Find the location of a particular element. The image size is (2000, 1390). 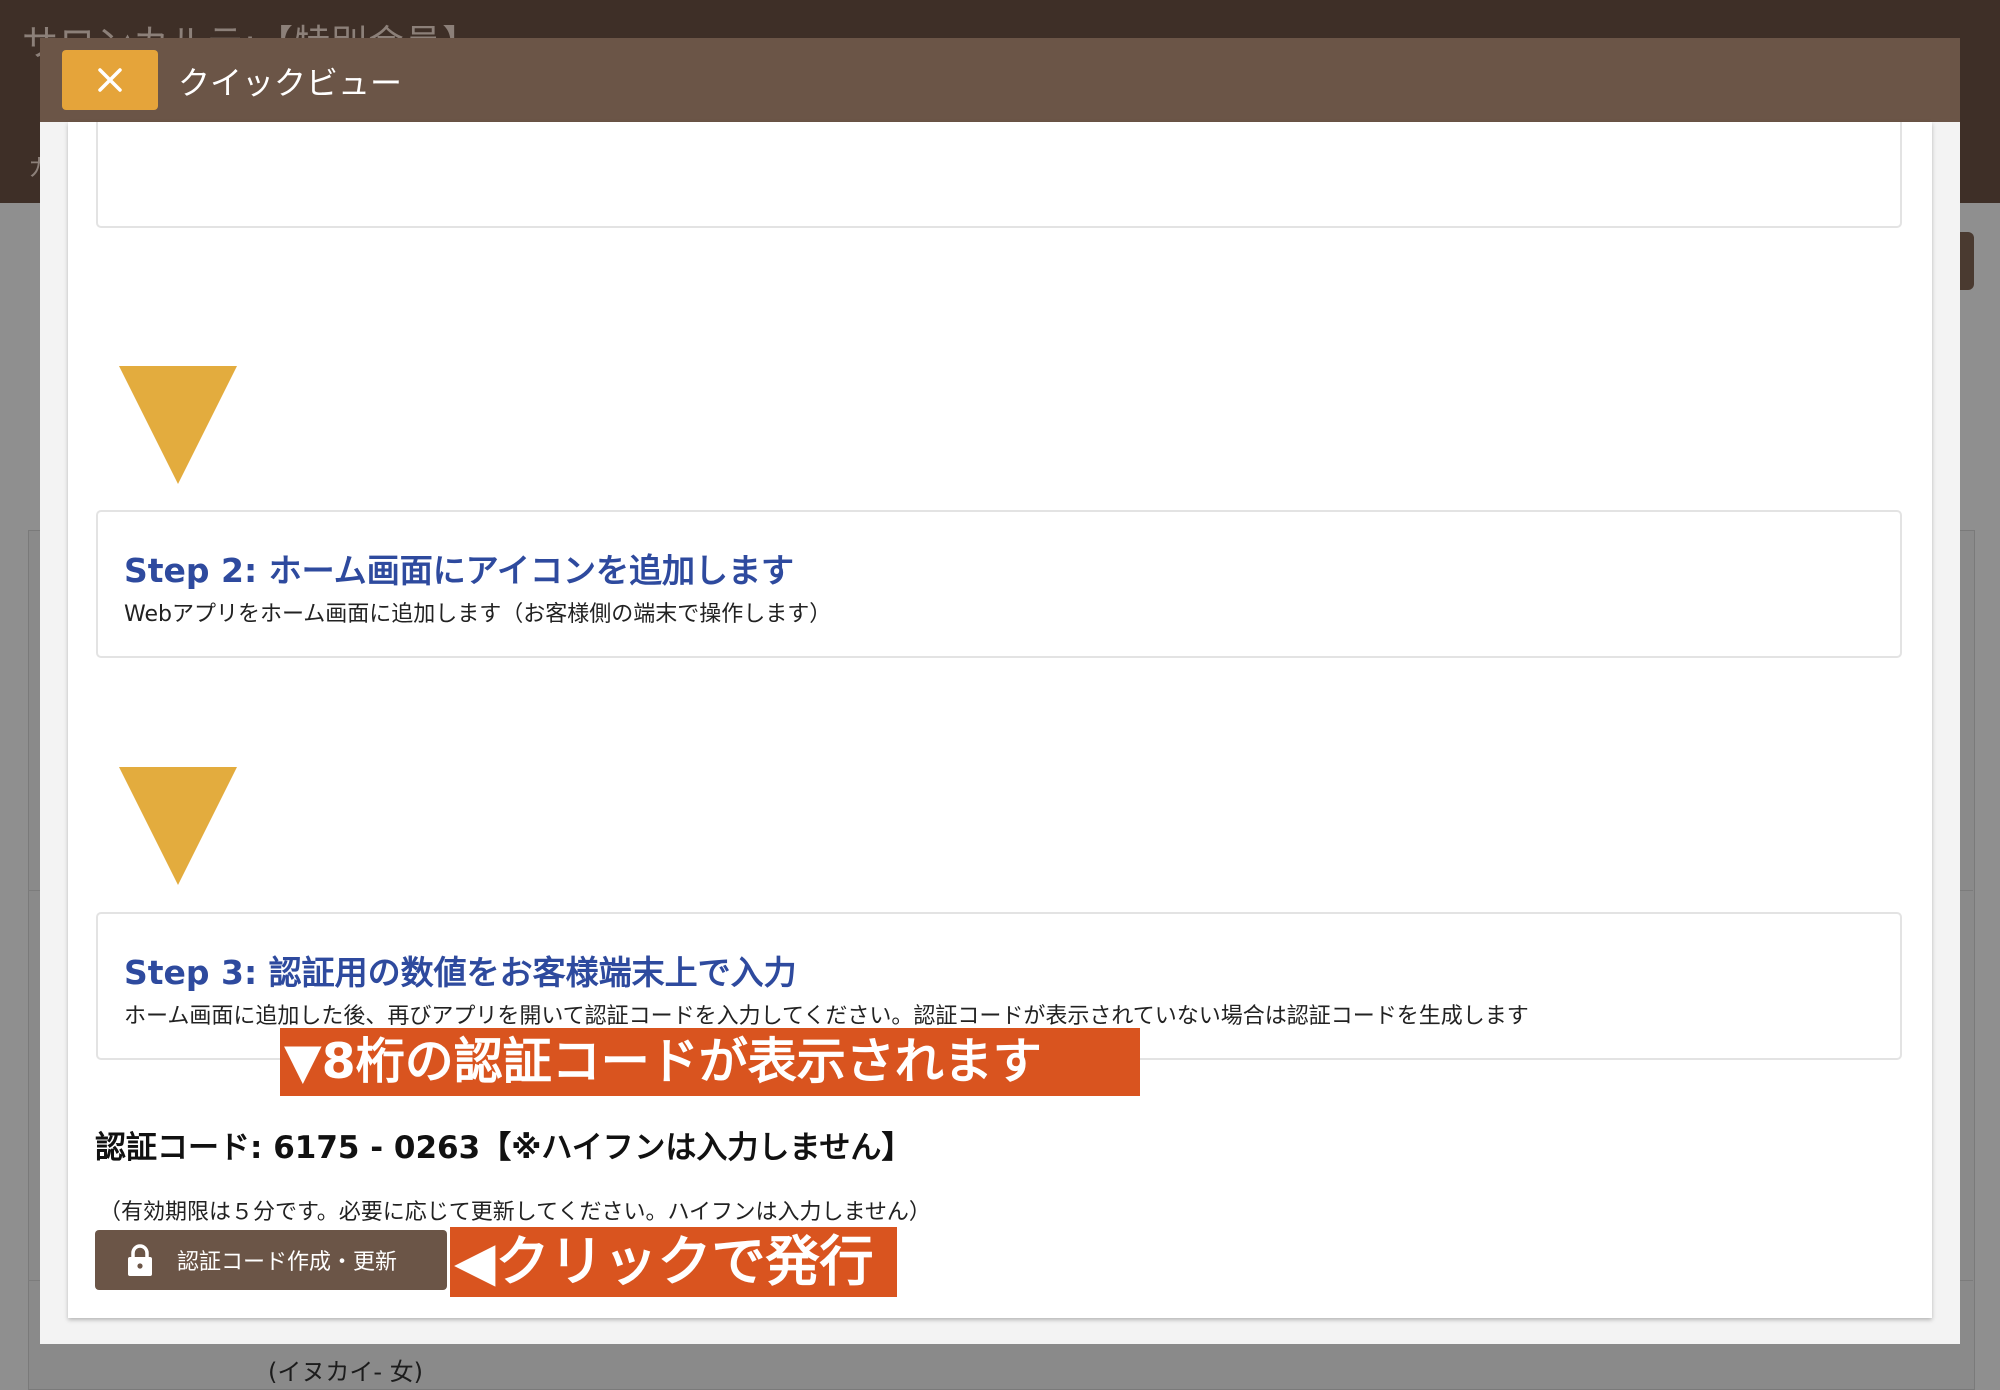

close-icon is located at coordinates (110, 80).